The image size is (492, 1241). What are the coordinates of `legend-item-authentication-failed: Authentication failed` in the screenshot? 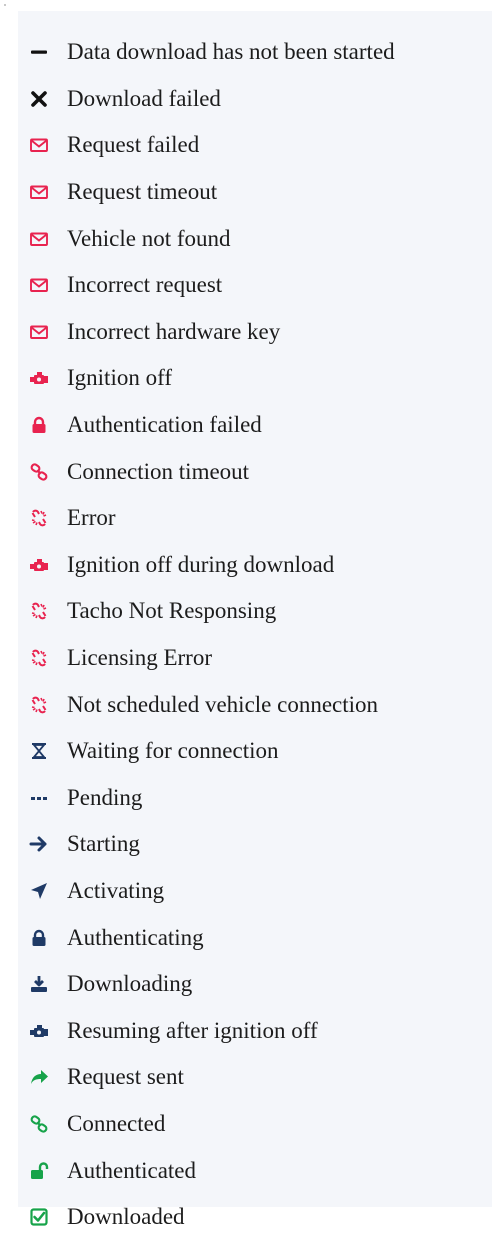 It's located at (255, 425).